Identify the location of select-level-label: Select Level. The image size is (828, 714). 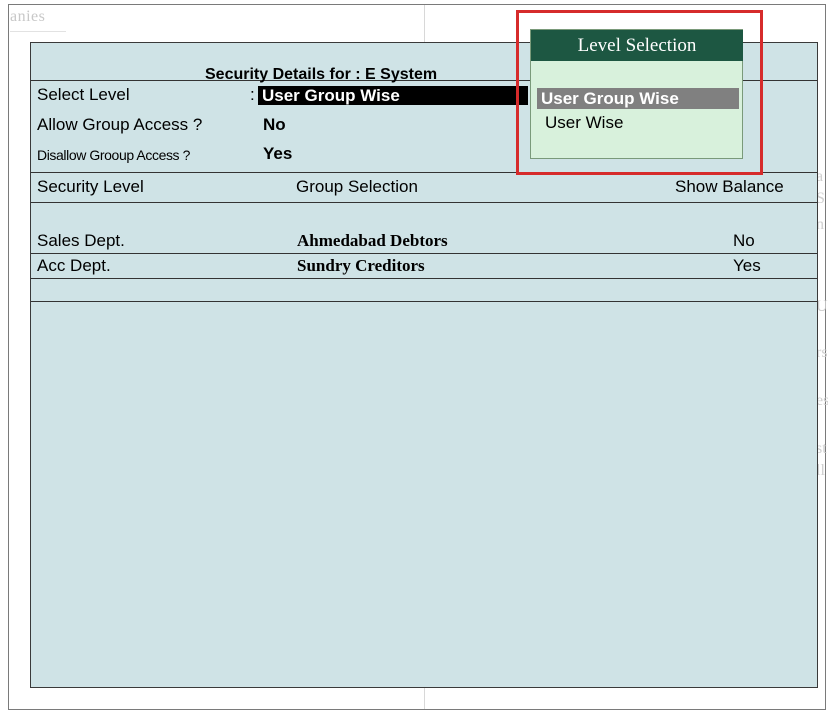
(83, 94).